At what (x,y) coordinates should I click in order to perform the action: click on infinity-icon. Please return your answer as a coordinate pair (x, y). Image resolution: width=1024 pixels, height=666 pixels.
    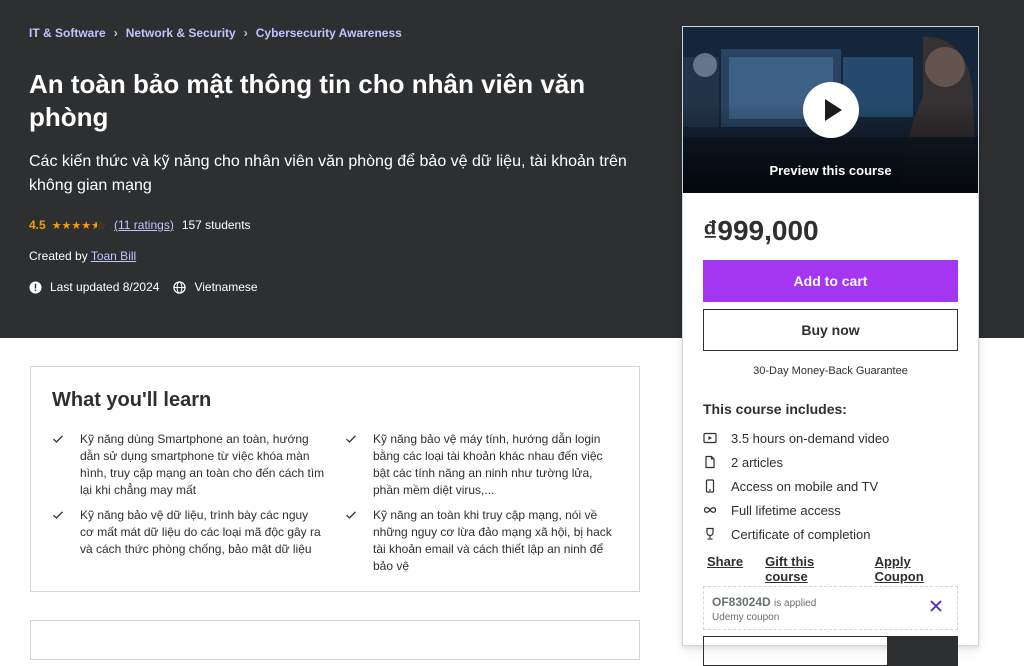
    Looking at the image, I should click on (710, 510).